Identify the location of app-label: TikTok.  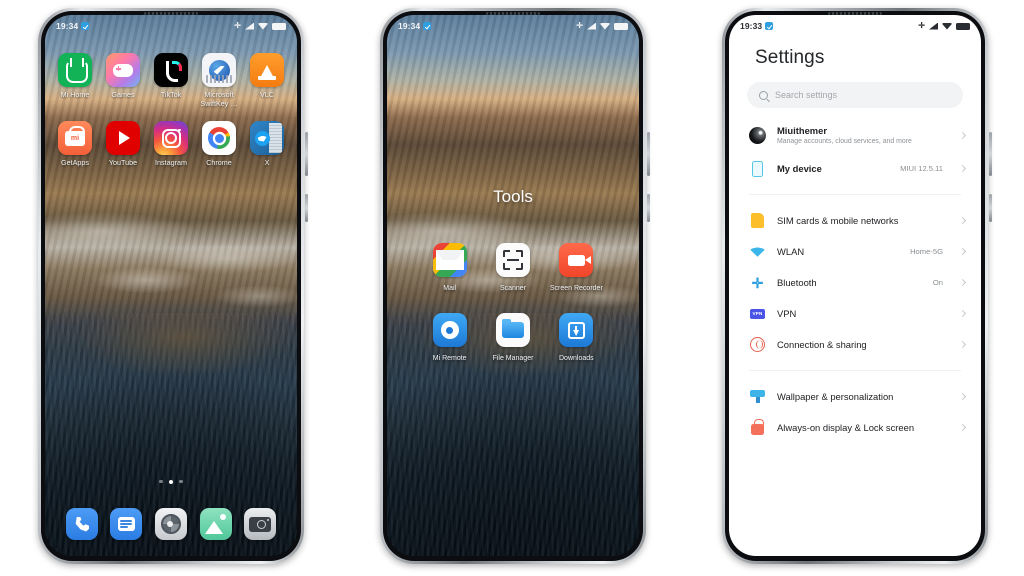
(171, 94).